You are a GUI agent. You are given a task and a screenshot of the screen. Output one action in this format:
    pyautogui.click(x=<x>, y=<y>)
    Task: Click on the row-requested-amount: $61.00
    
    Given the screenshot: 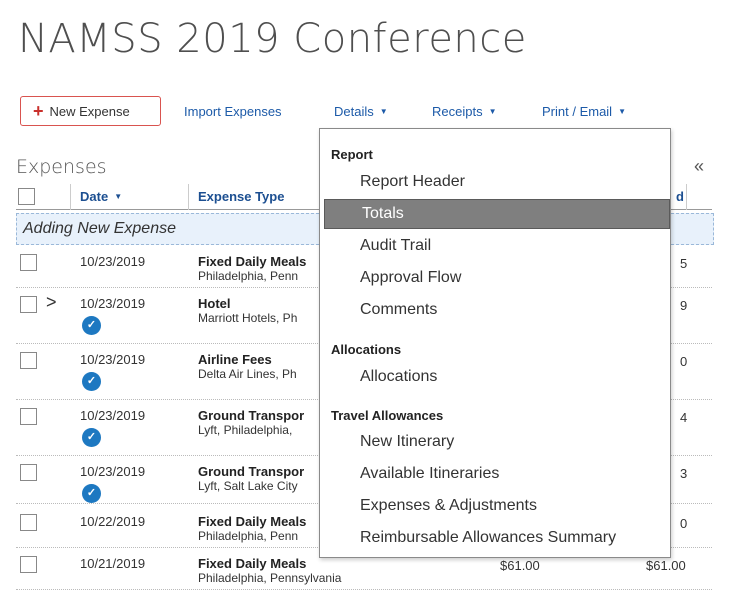 What is the action you would take?
    pyautogui.click(x=520, y=565)
    